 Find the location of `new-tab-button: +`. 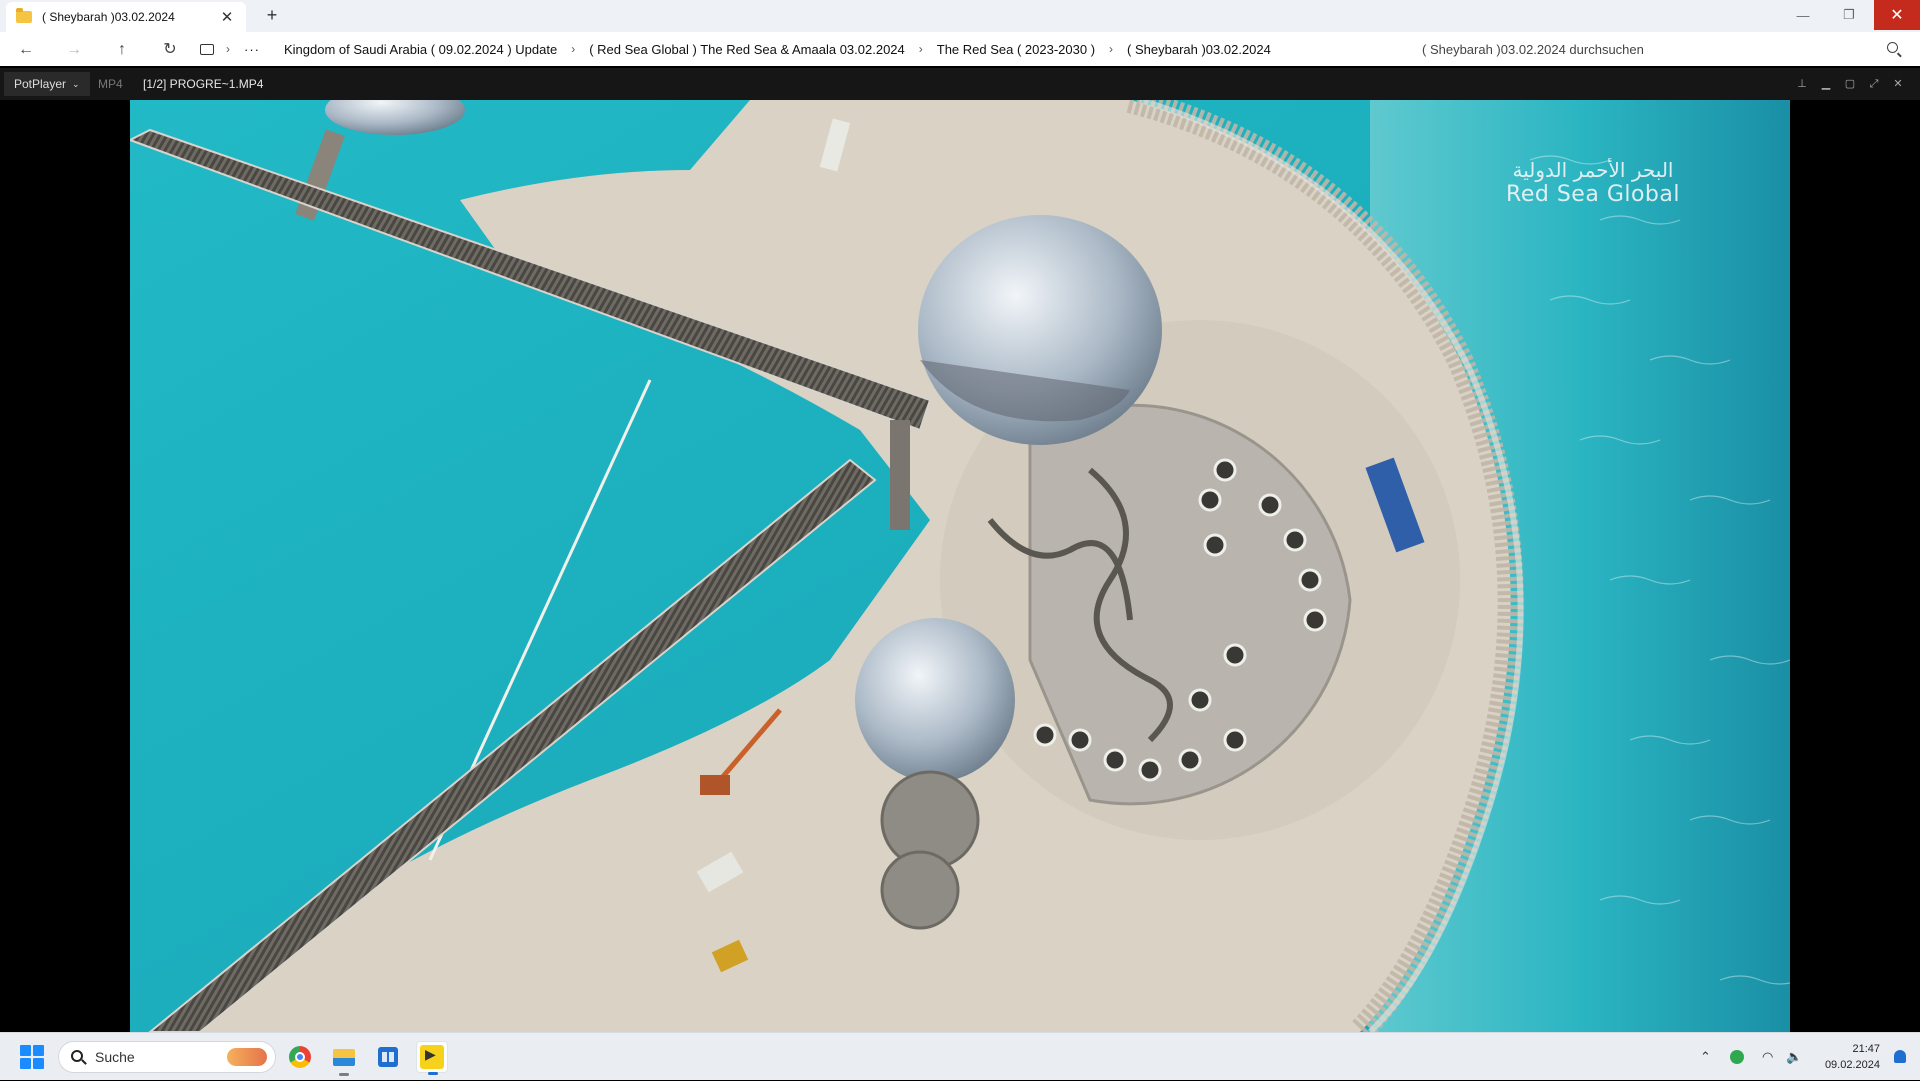

new-tab-button: + is located at coordinates (272, 15).